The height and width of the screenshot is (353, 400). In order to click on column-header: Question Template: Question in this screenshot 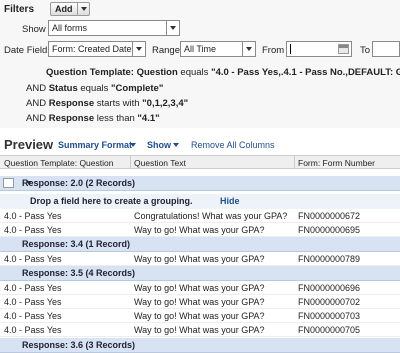, I will do `click(58, 163)`.